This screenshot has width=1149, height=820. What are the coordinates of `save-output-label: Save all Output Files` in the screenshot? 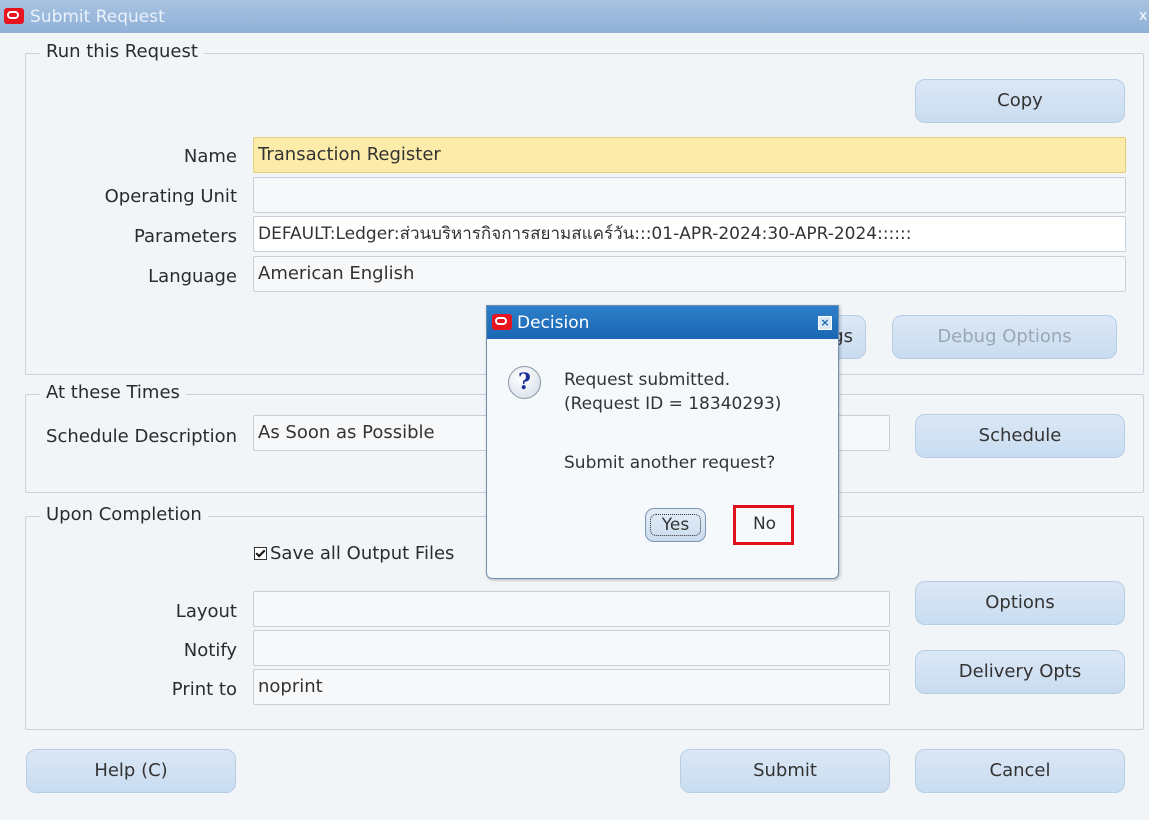 It's located at (362, 553).